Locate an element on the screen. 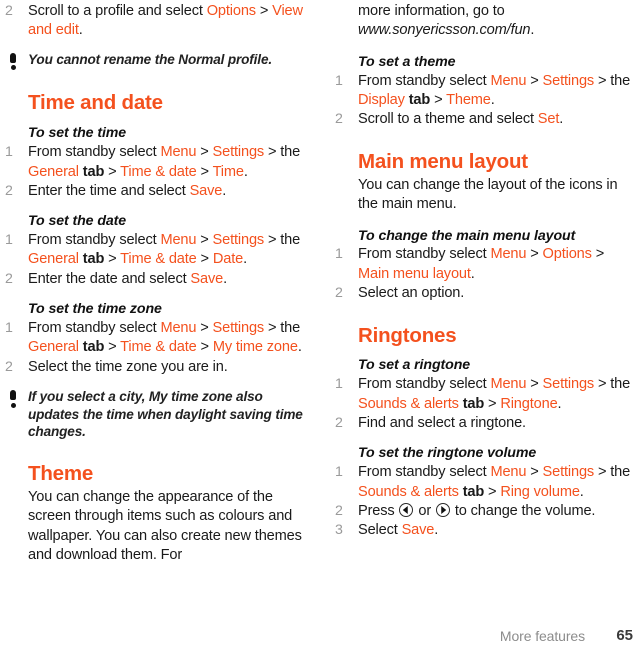  note-part-1: You cannot rename the is located at coordinates (103, 59).